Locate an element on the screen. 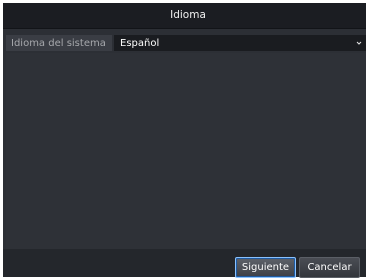  system-language-label: Idioma del sistema is located at coordinates (59, 43).